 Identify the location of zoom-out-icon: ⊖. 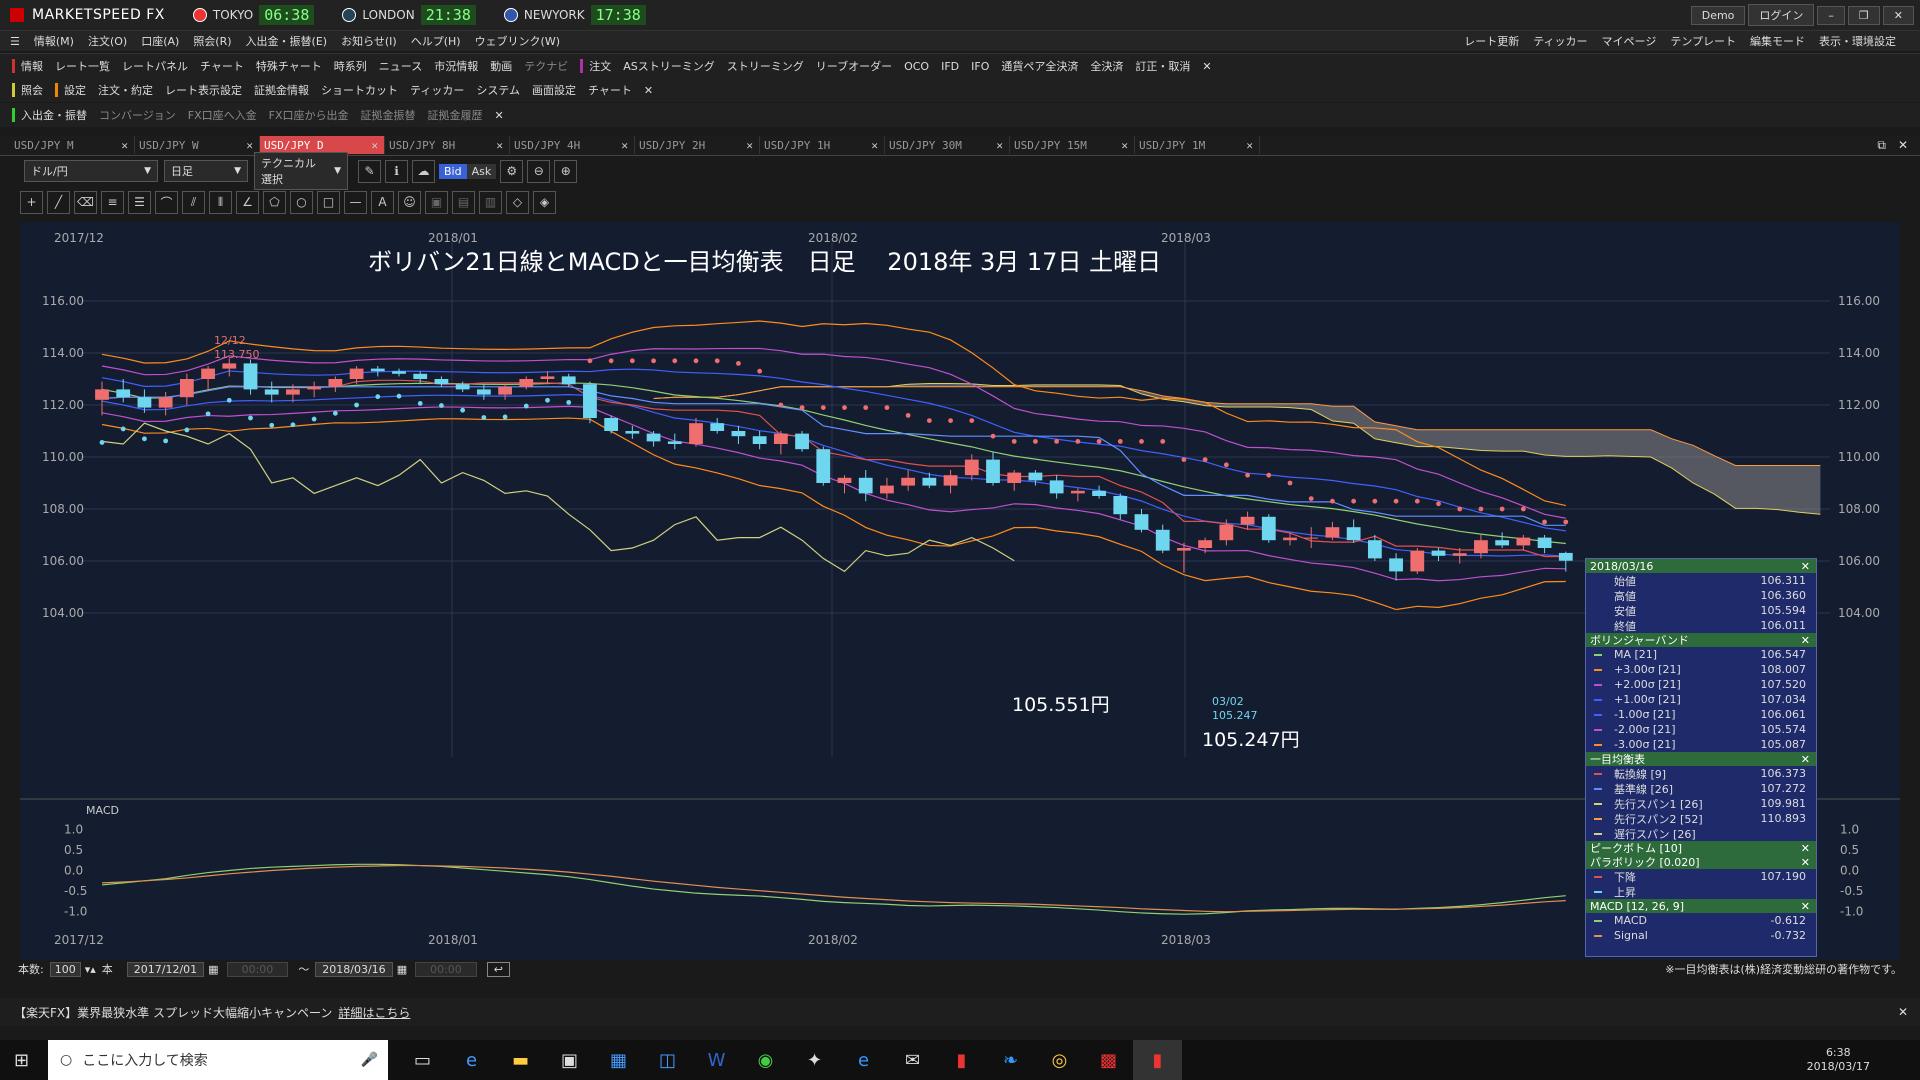
(539, 171).